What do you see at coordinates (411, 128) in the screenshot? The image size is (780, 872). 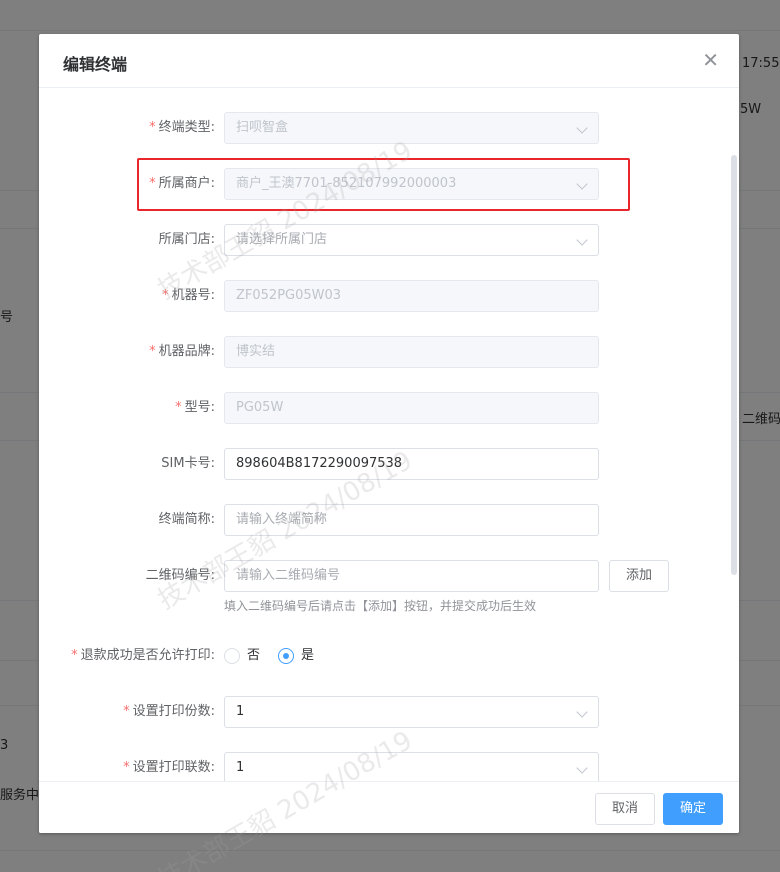 I see `terminal-type-select: 扫呗智盒` at bounding box center [411, 128].